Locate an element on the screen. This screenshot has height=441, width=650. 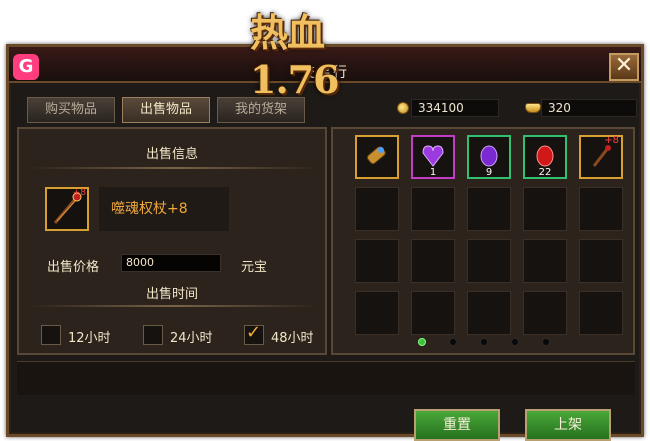
logo-text: 热血1.76 is located at coordinates (295, 56).